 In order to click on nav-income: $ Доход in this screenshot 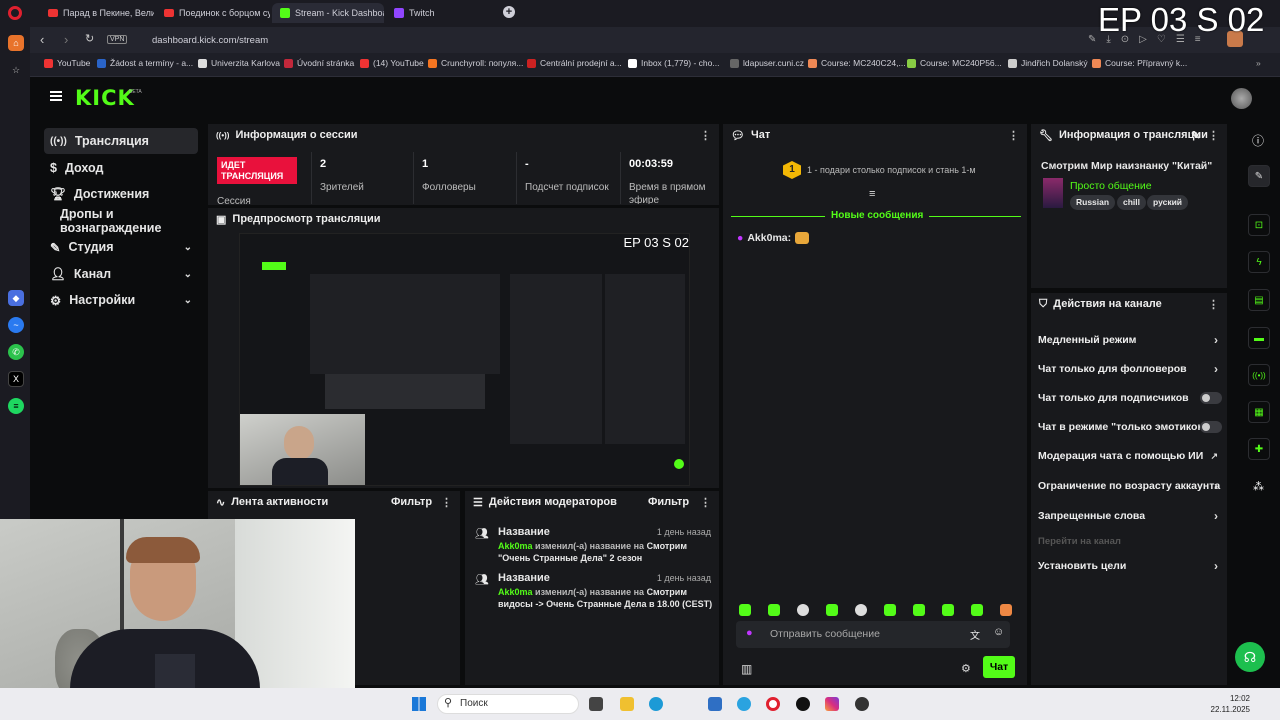, I will do `click(121, 168)`.